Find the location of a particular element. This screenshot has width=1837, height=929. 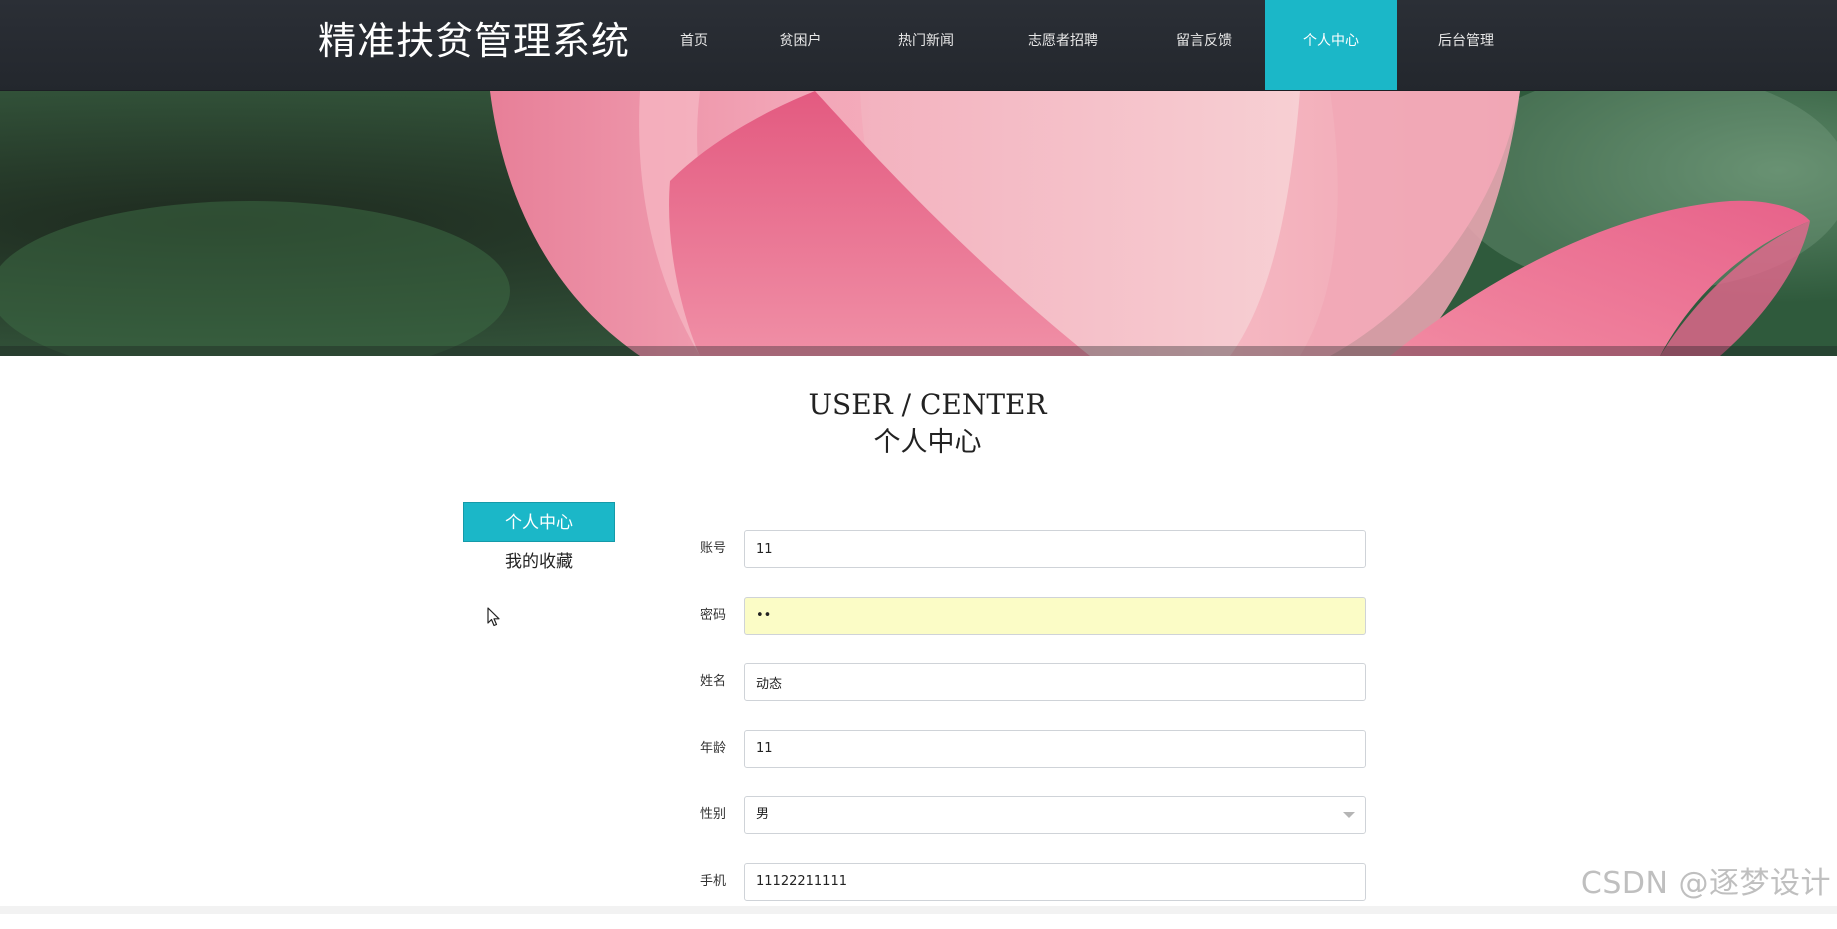

name-input is located at coordinates (1055, 682).